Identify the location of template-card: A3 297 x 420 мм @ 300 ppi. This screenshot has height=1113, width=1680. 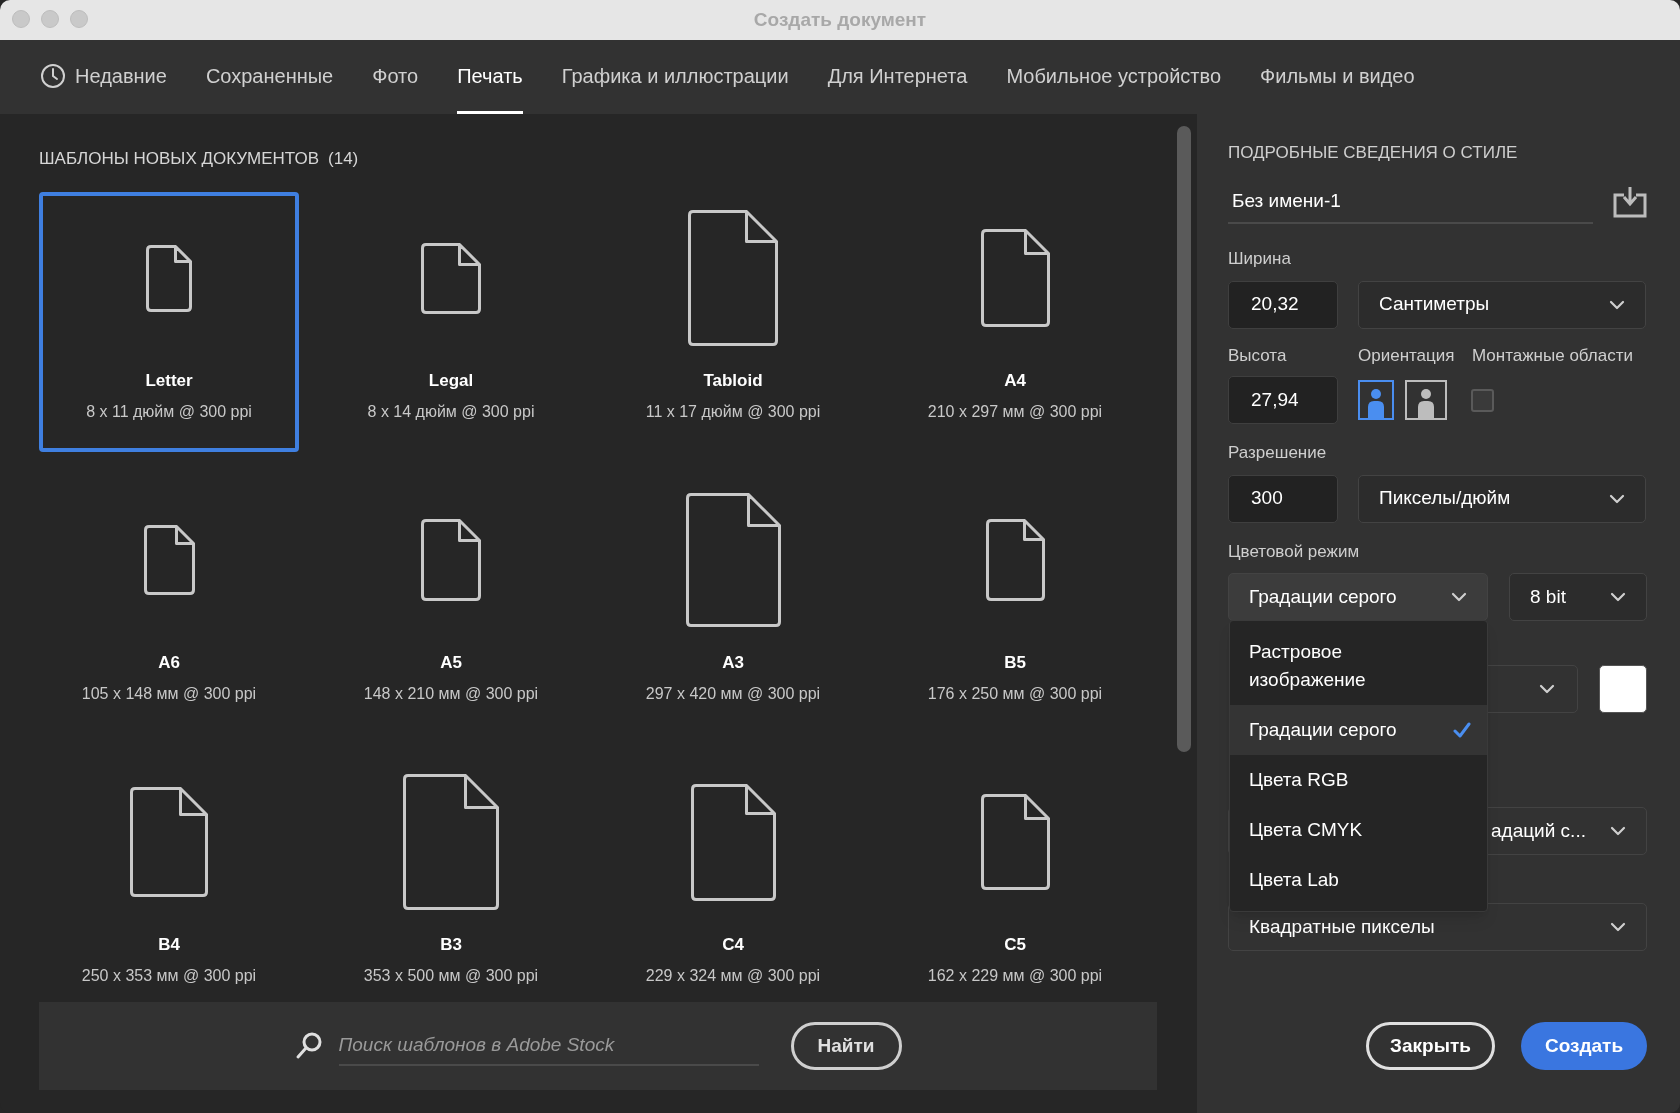
(733, 604).